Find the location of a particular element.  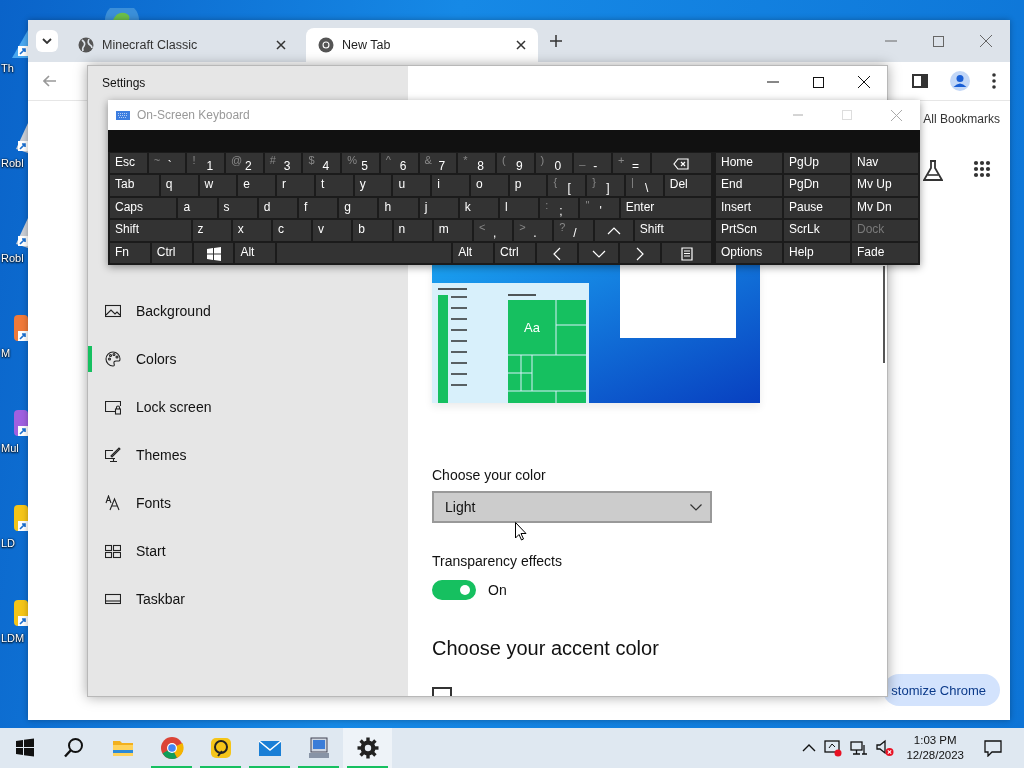

flask-icon is located at coordinates (933, 171).